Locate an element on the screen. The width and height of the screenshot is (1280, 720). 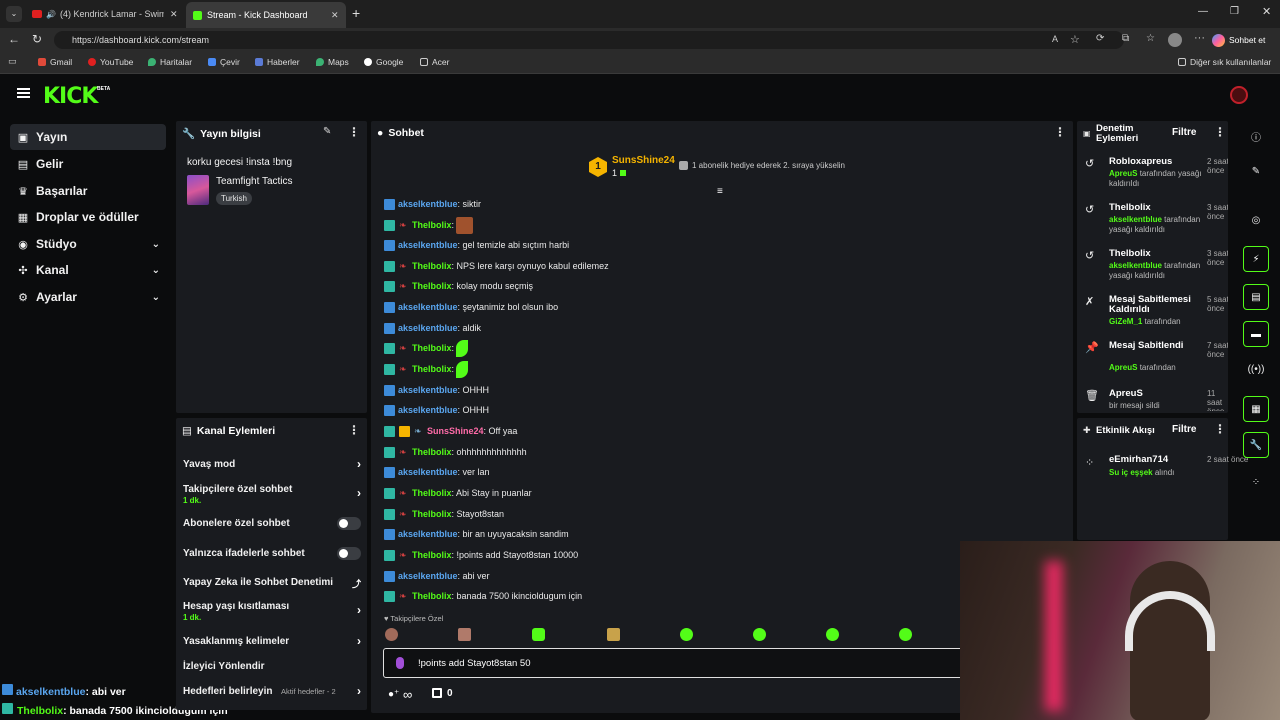
banned-words-row: Yasaklanmış kelimeler › is located at coordinates (276, 641).